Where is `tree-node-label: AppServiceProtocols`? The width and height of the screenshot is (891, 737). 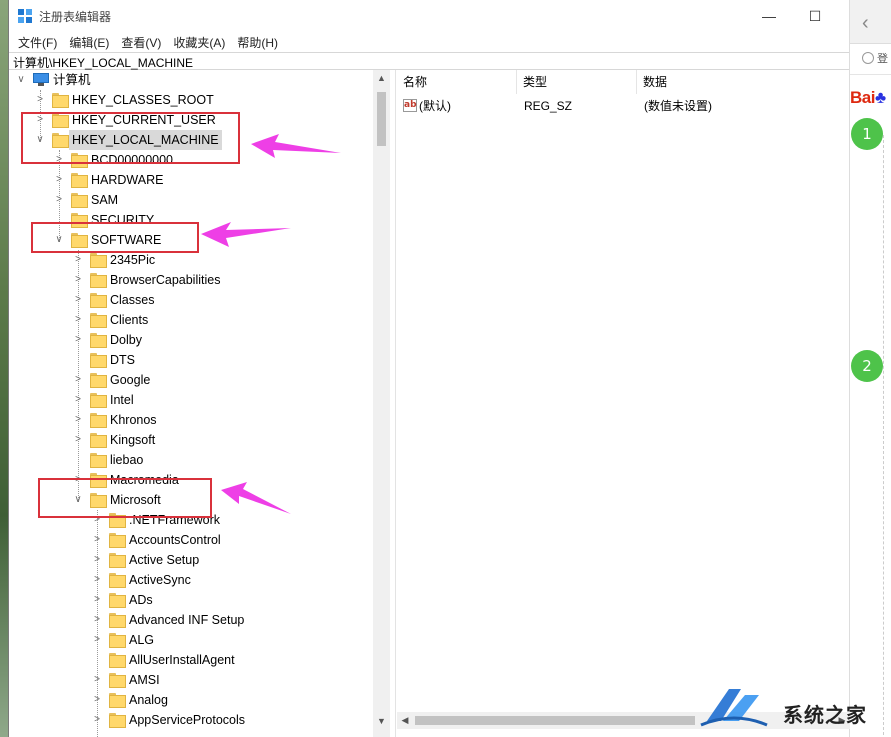 tree-node-label: AppServiceProtocols is located at coordinates (187, 720).